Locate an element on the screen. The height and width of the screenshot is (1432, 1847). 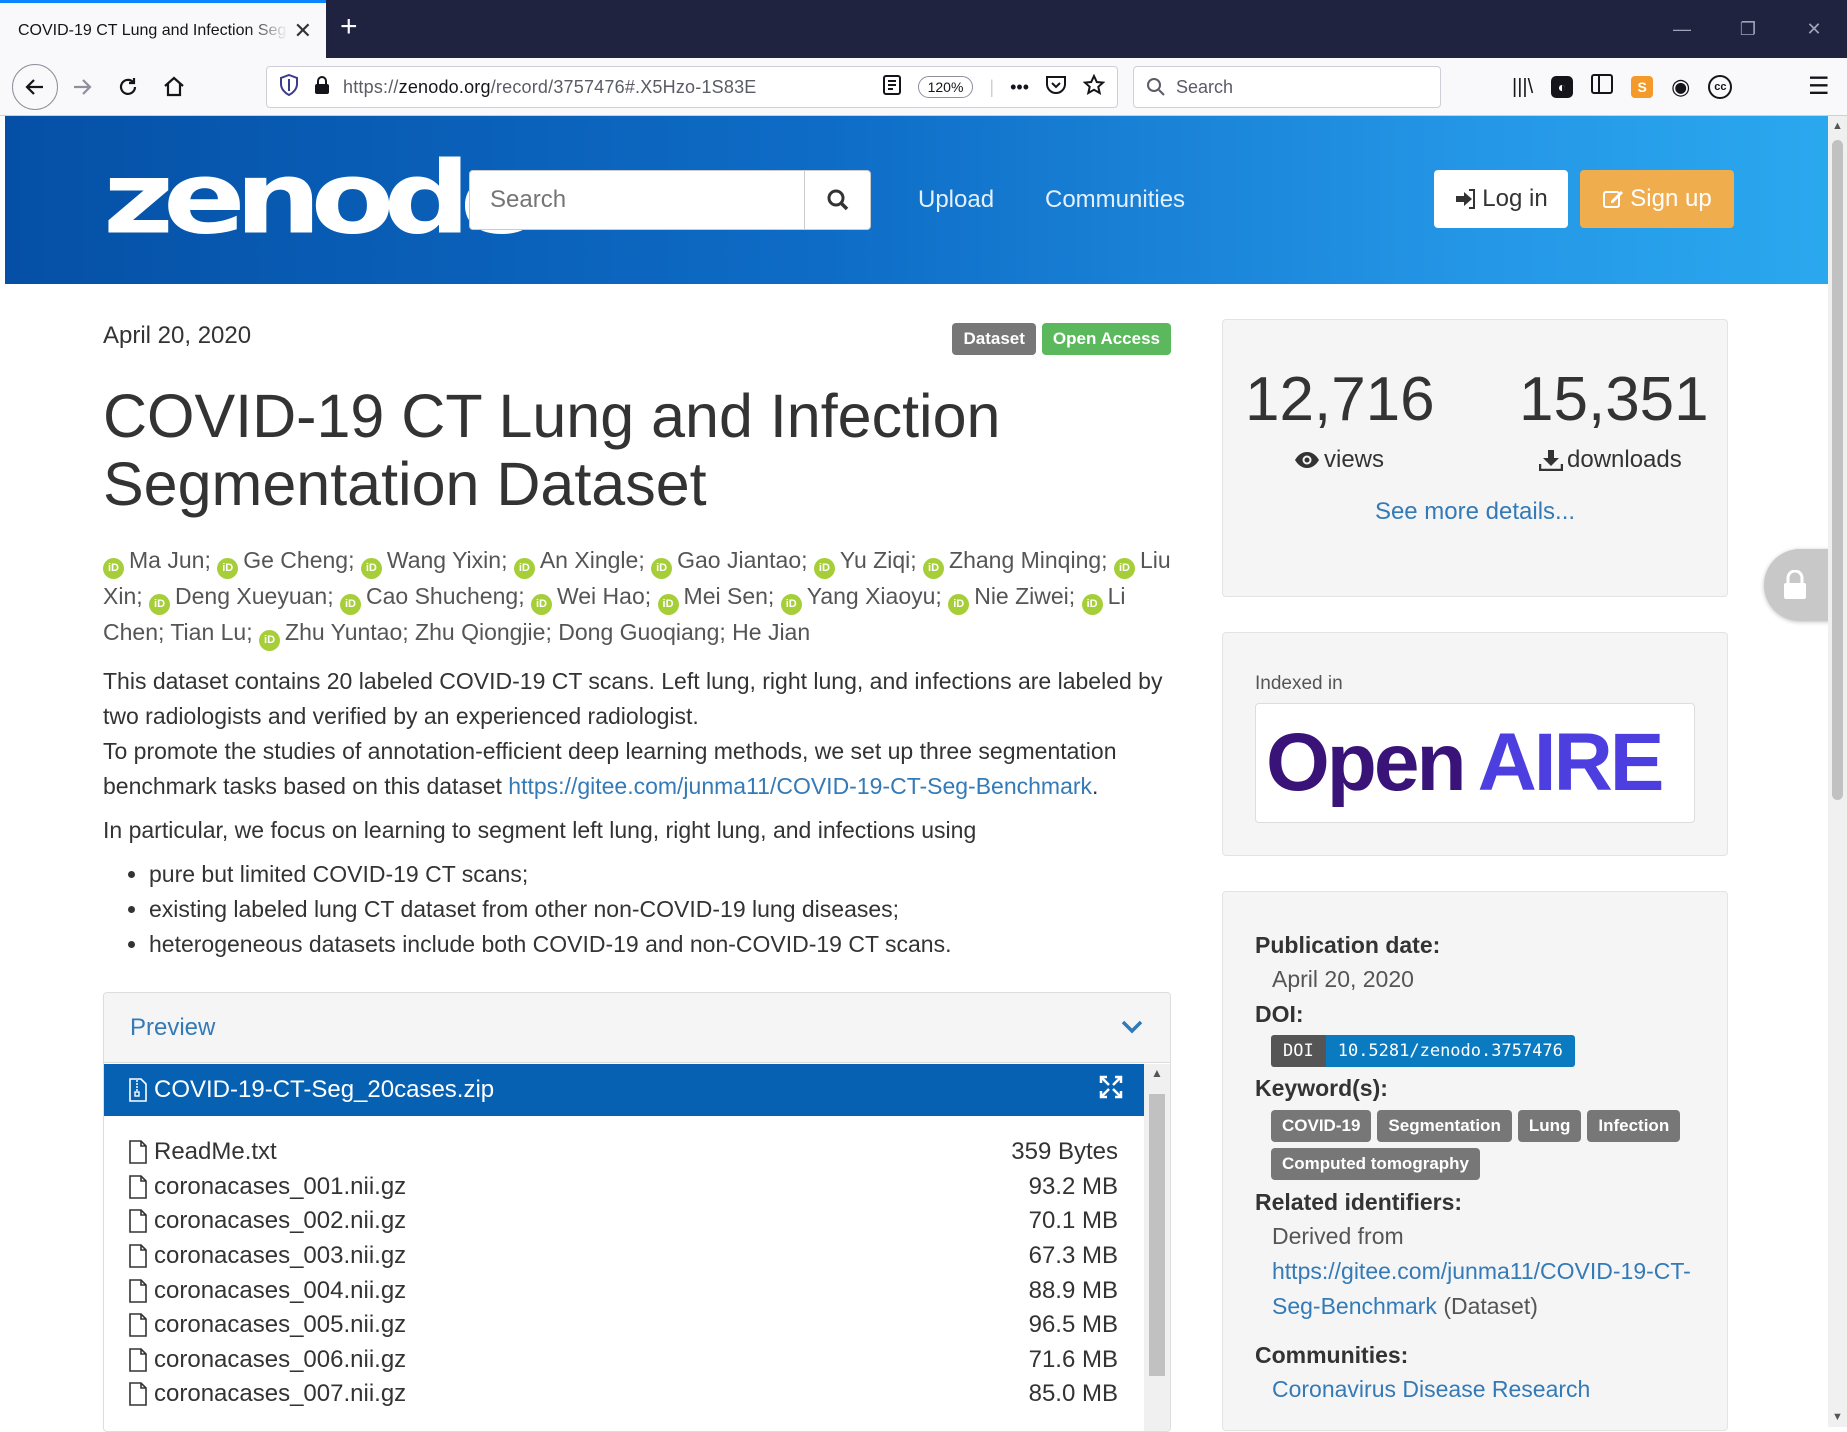
file-name: coronacases_005.nii.gz is located at coordinates (280, 1325).